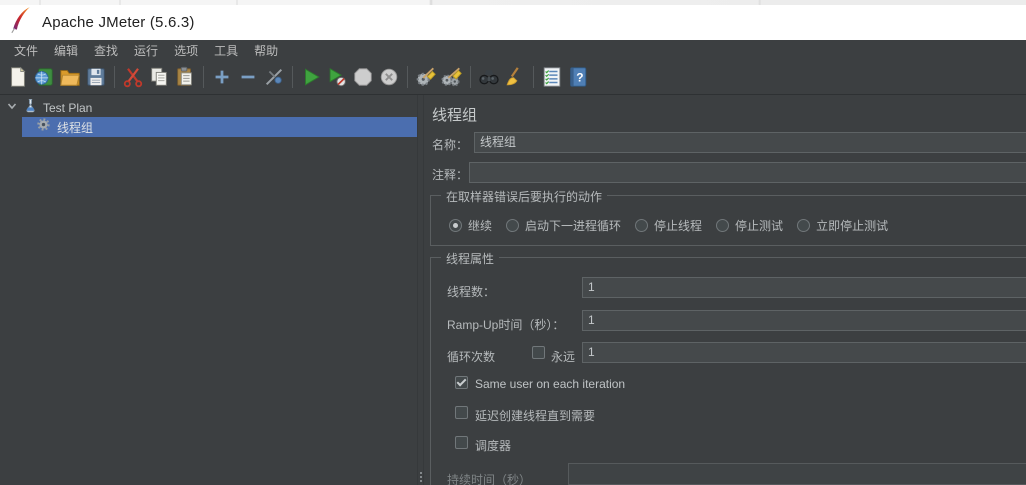 Image resolution: width=1026 pixels, height=485 pixels. I want to click on start-no-timers-icon, so click(337, 77).